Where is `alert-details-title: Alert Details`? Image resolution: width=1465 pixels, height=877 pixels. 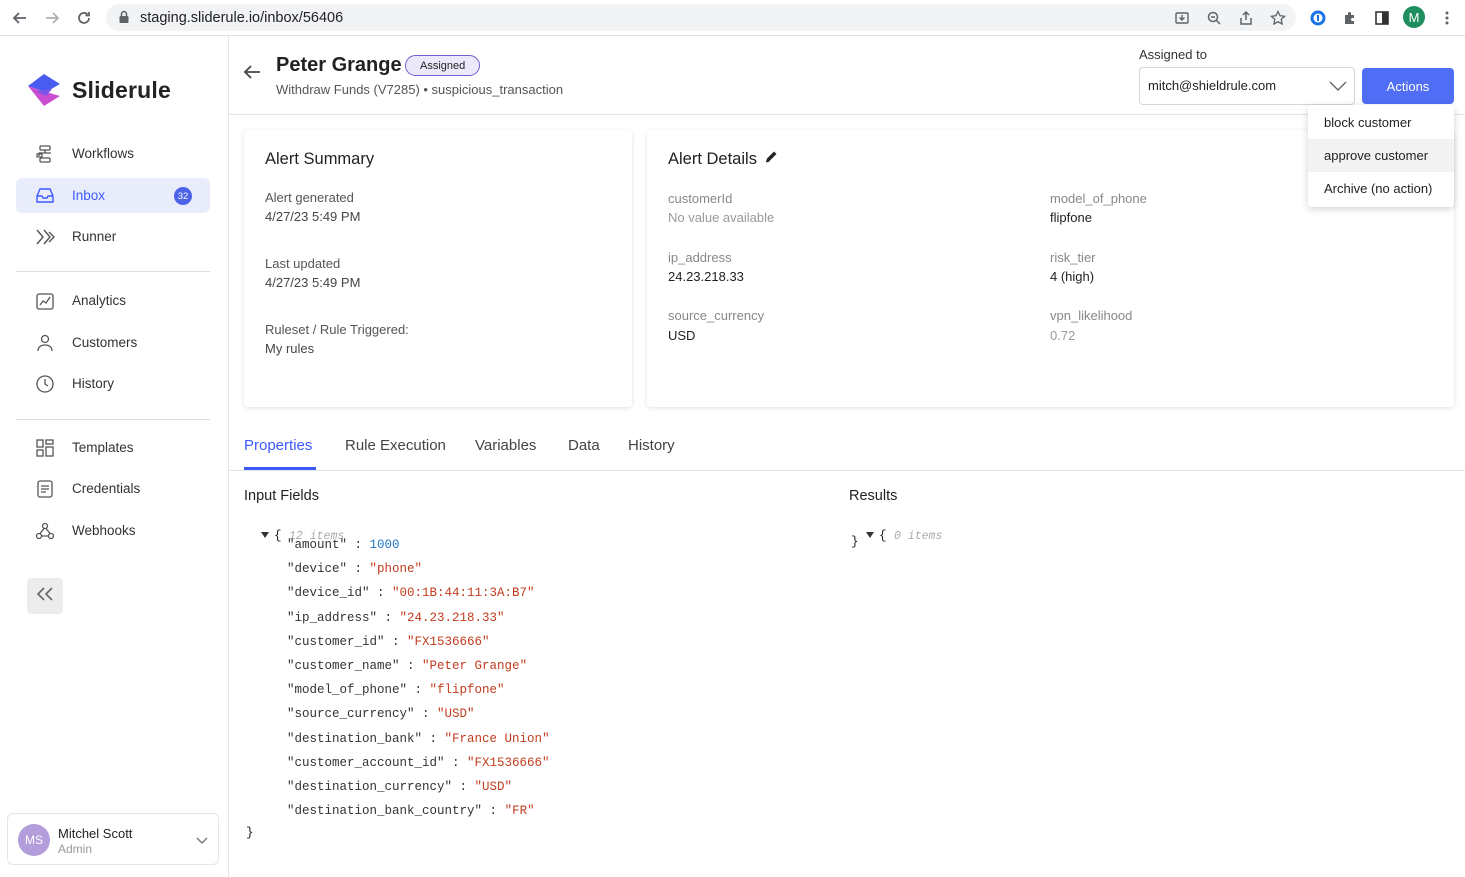 alert-details-title: Alert Details is located at coordinates (712, 159).